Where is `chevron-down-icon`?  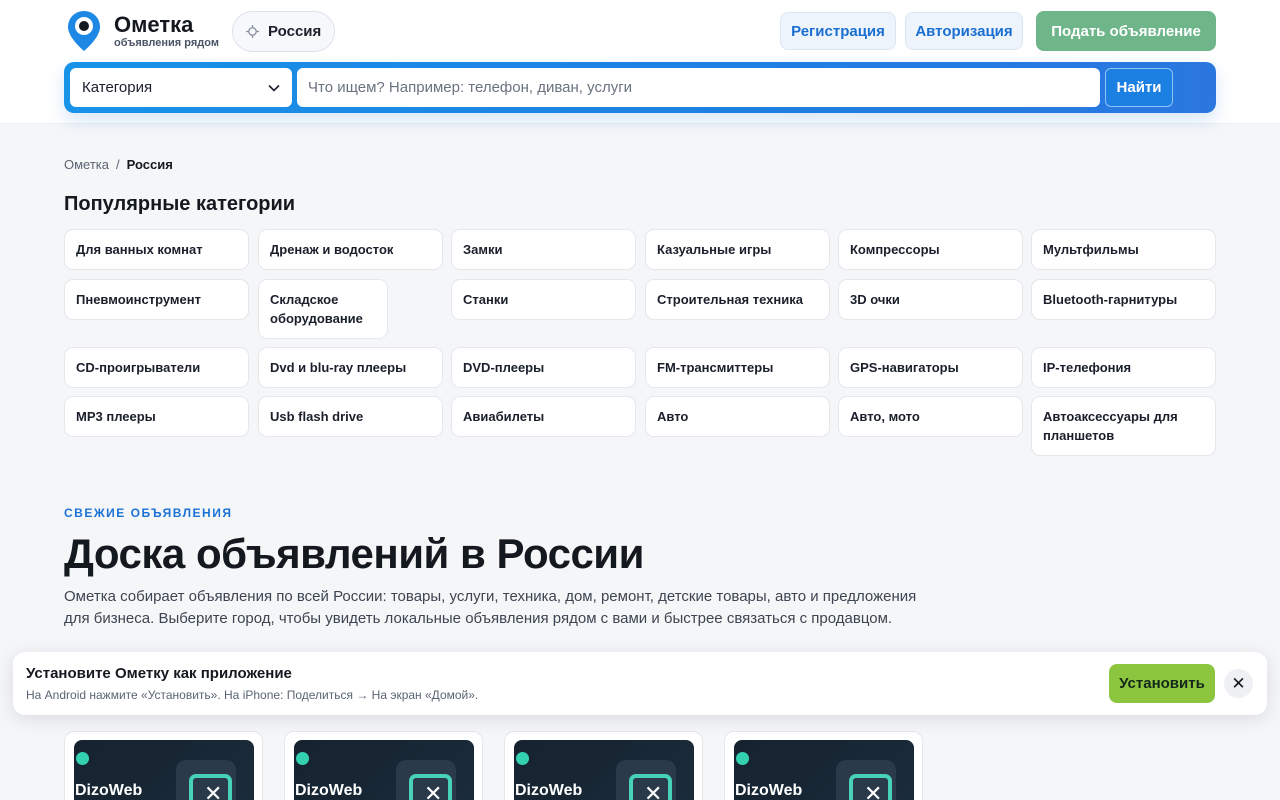
chevron-down-icon is located at coordinates (274, 88).